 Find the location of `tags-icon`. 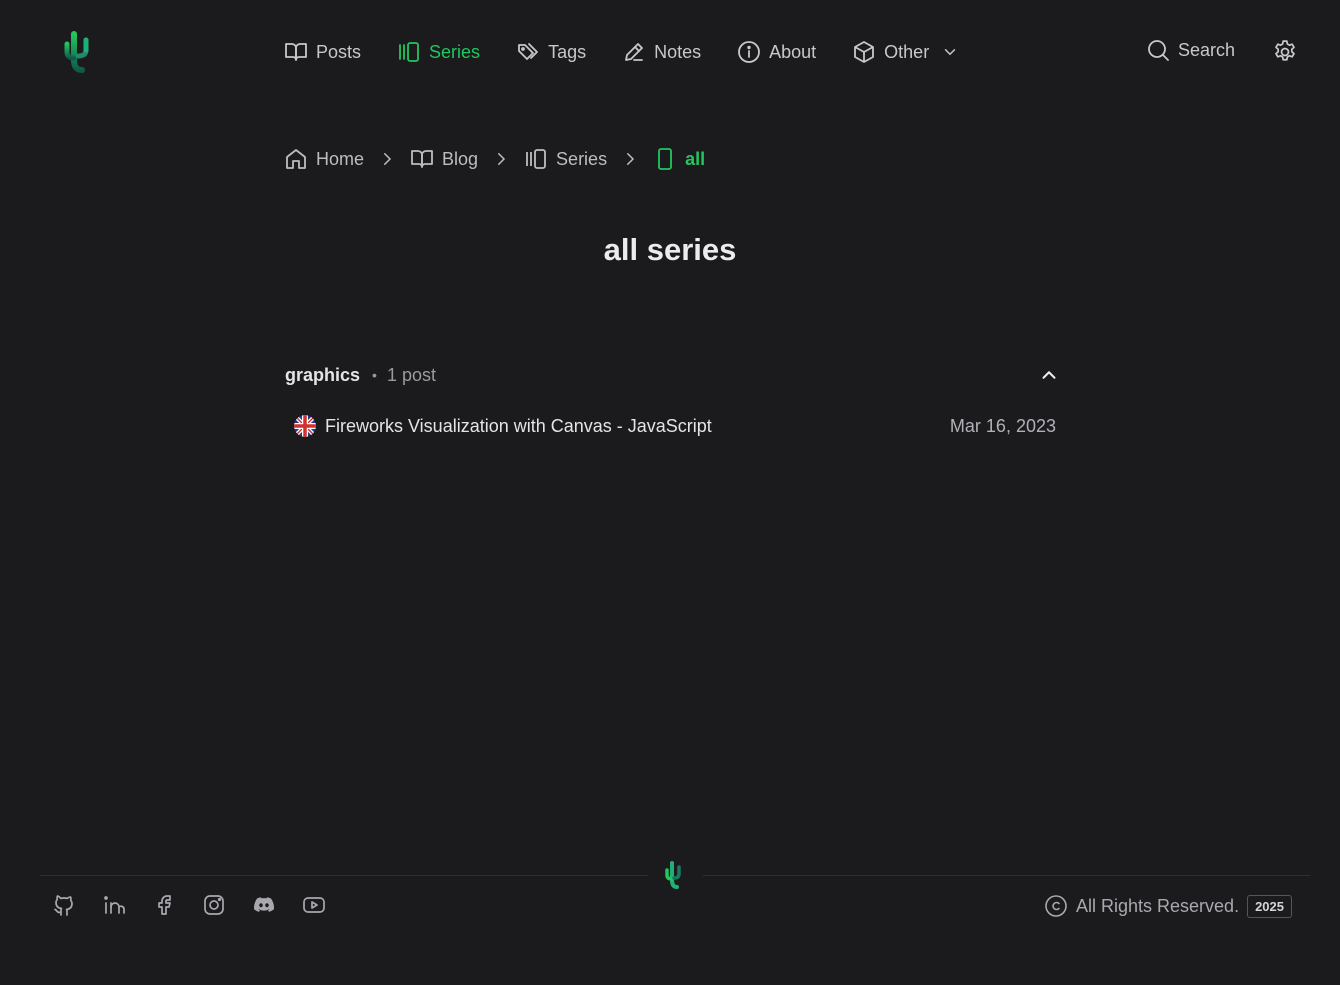

tags-icon is located at coordinates (528, 51).